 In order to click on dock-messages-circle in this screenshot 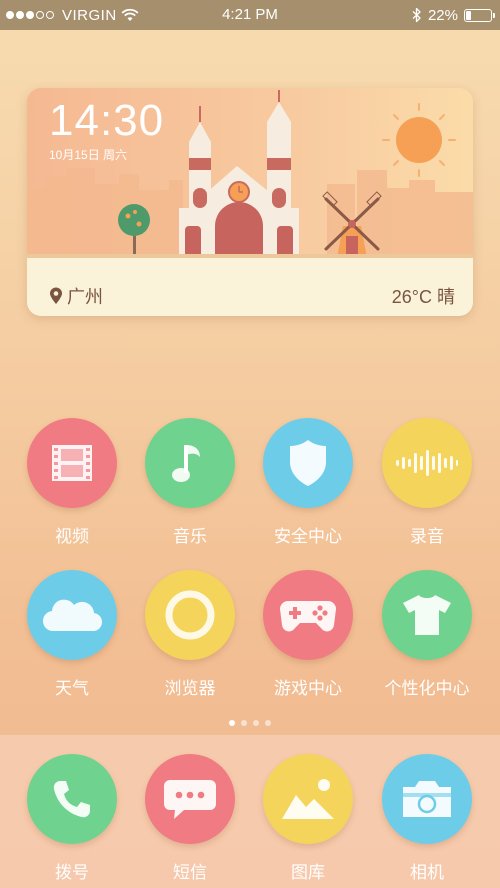, I will do `click(190, 799)`.